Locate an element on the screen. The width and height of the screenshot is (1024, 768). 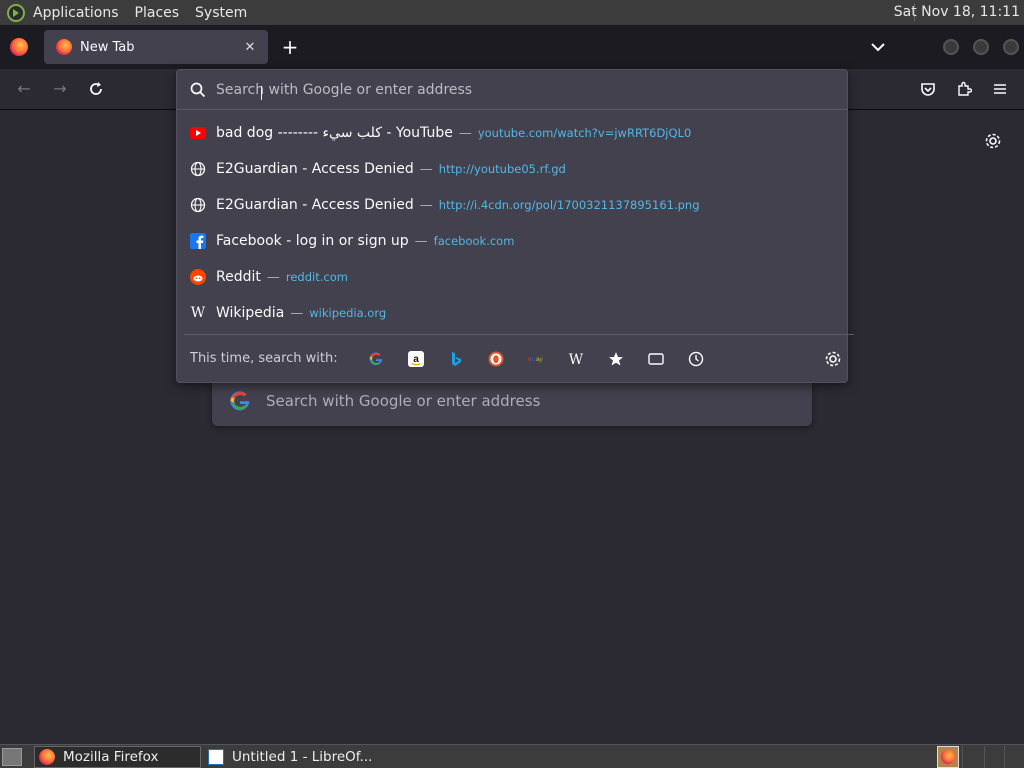
forward-button: → is located at coordinates (60, 89).